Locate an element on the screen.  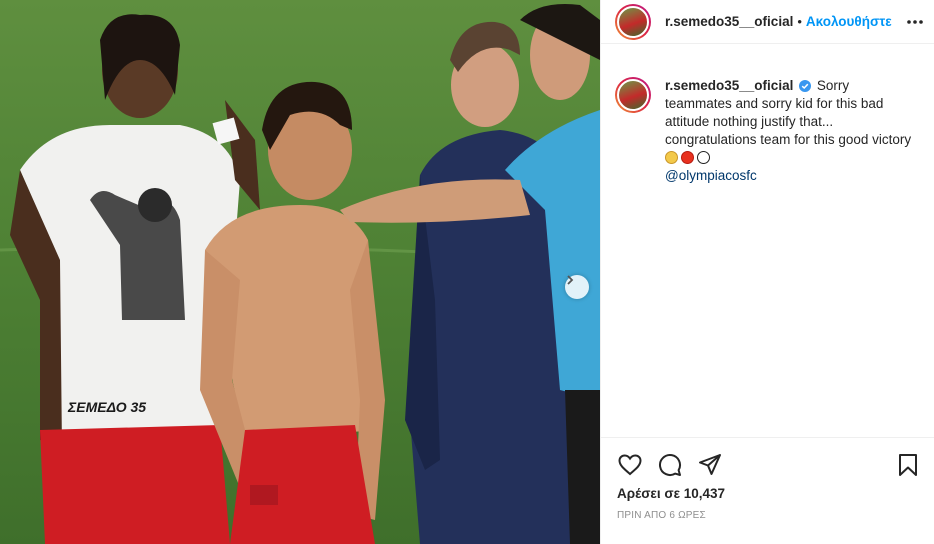
like-count: Αρέσει σε 10,437 is located at coordinates (671, 493).